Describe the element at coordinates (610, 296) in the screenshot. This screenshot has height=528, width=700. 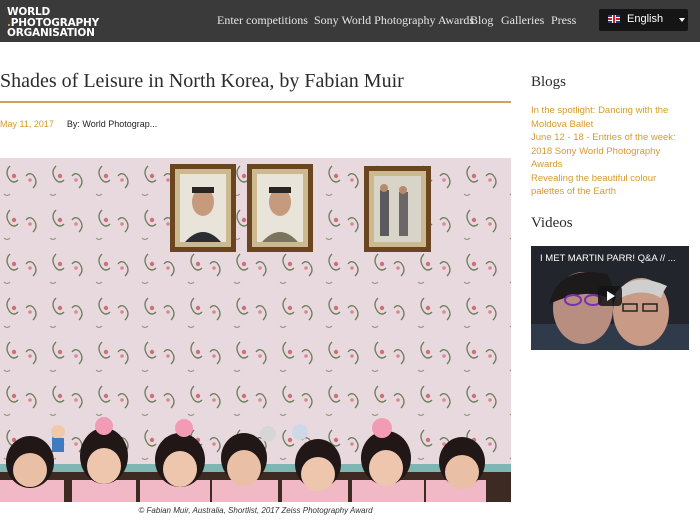
I see `play-icon` at that location.